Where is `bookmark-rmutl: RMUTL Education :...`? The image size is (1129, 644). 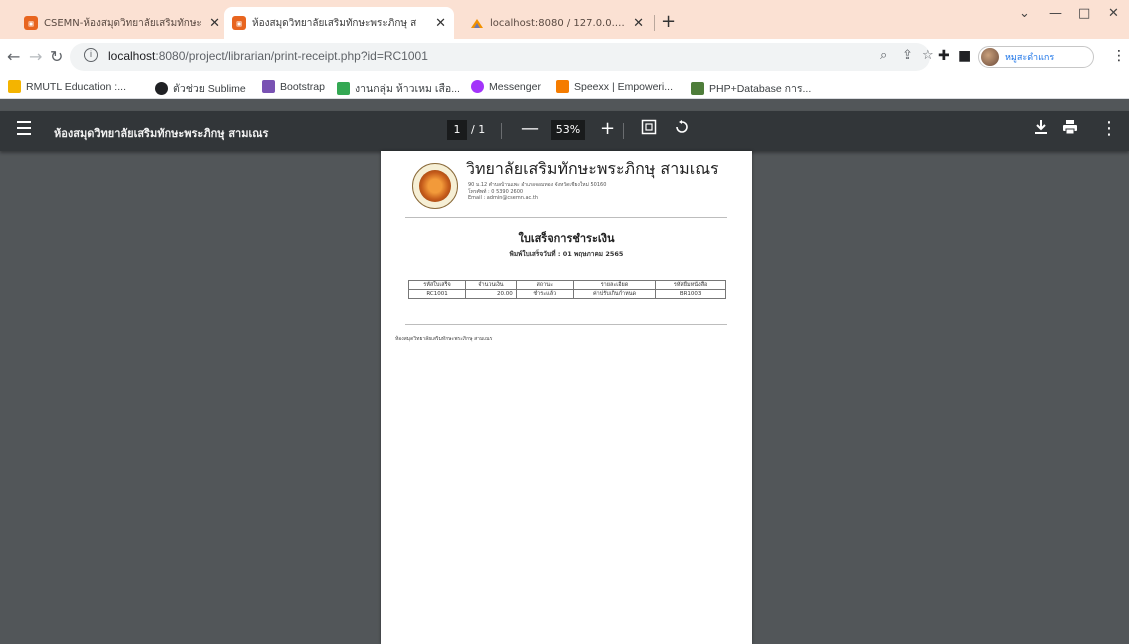
bookmark-rmutl: RMUTL Education :... is located at coordinates (67, 86).